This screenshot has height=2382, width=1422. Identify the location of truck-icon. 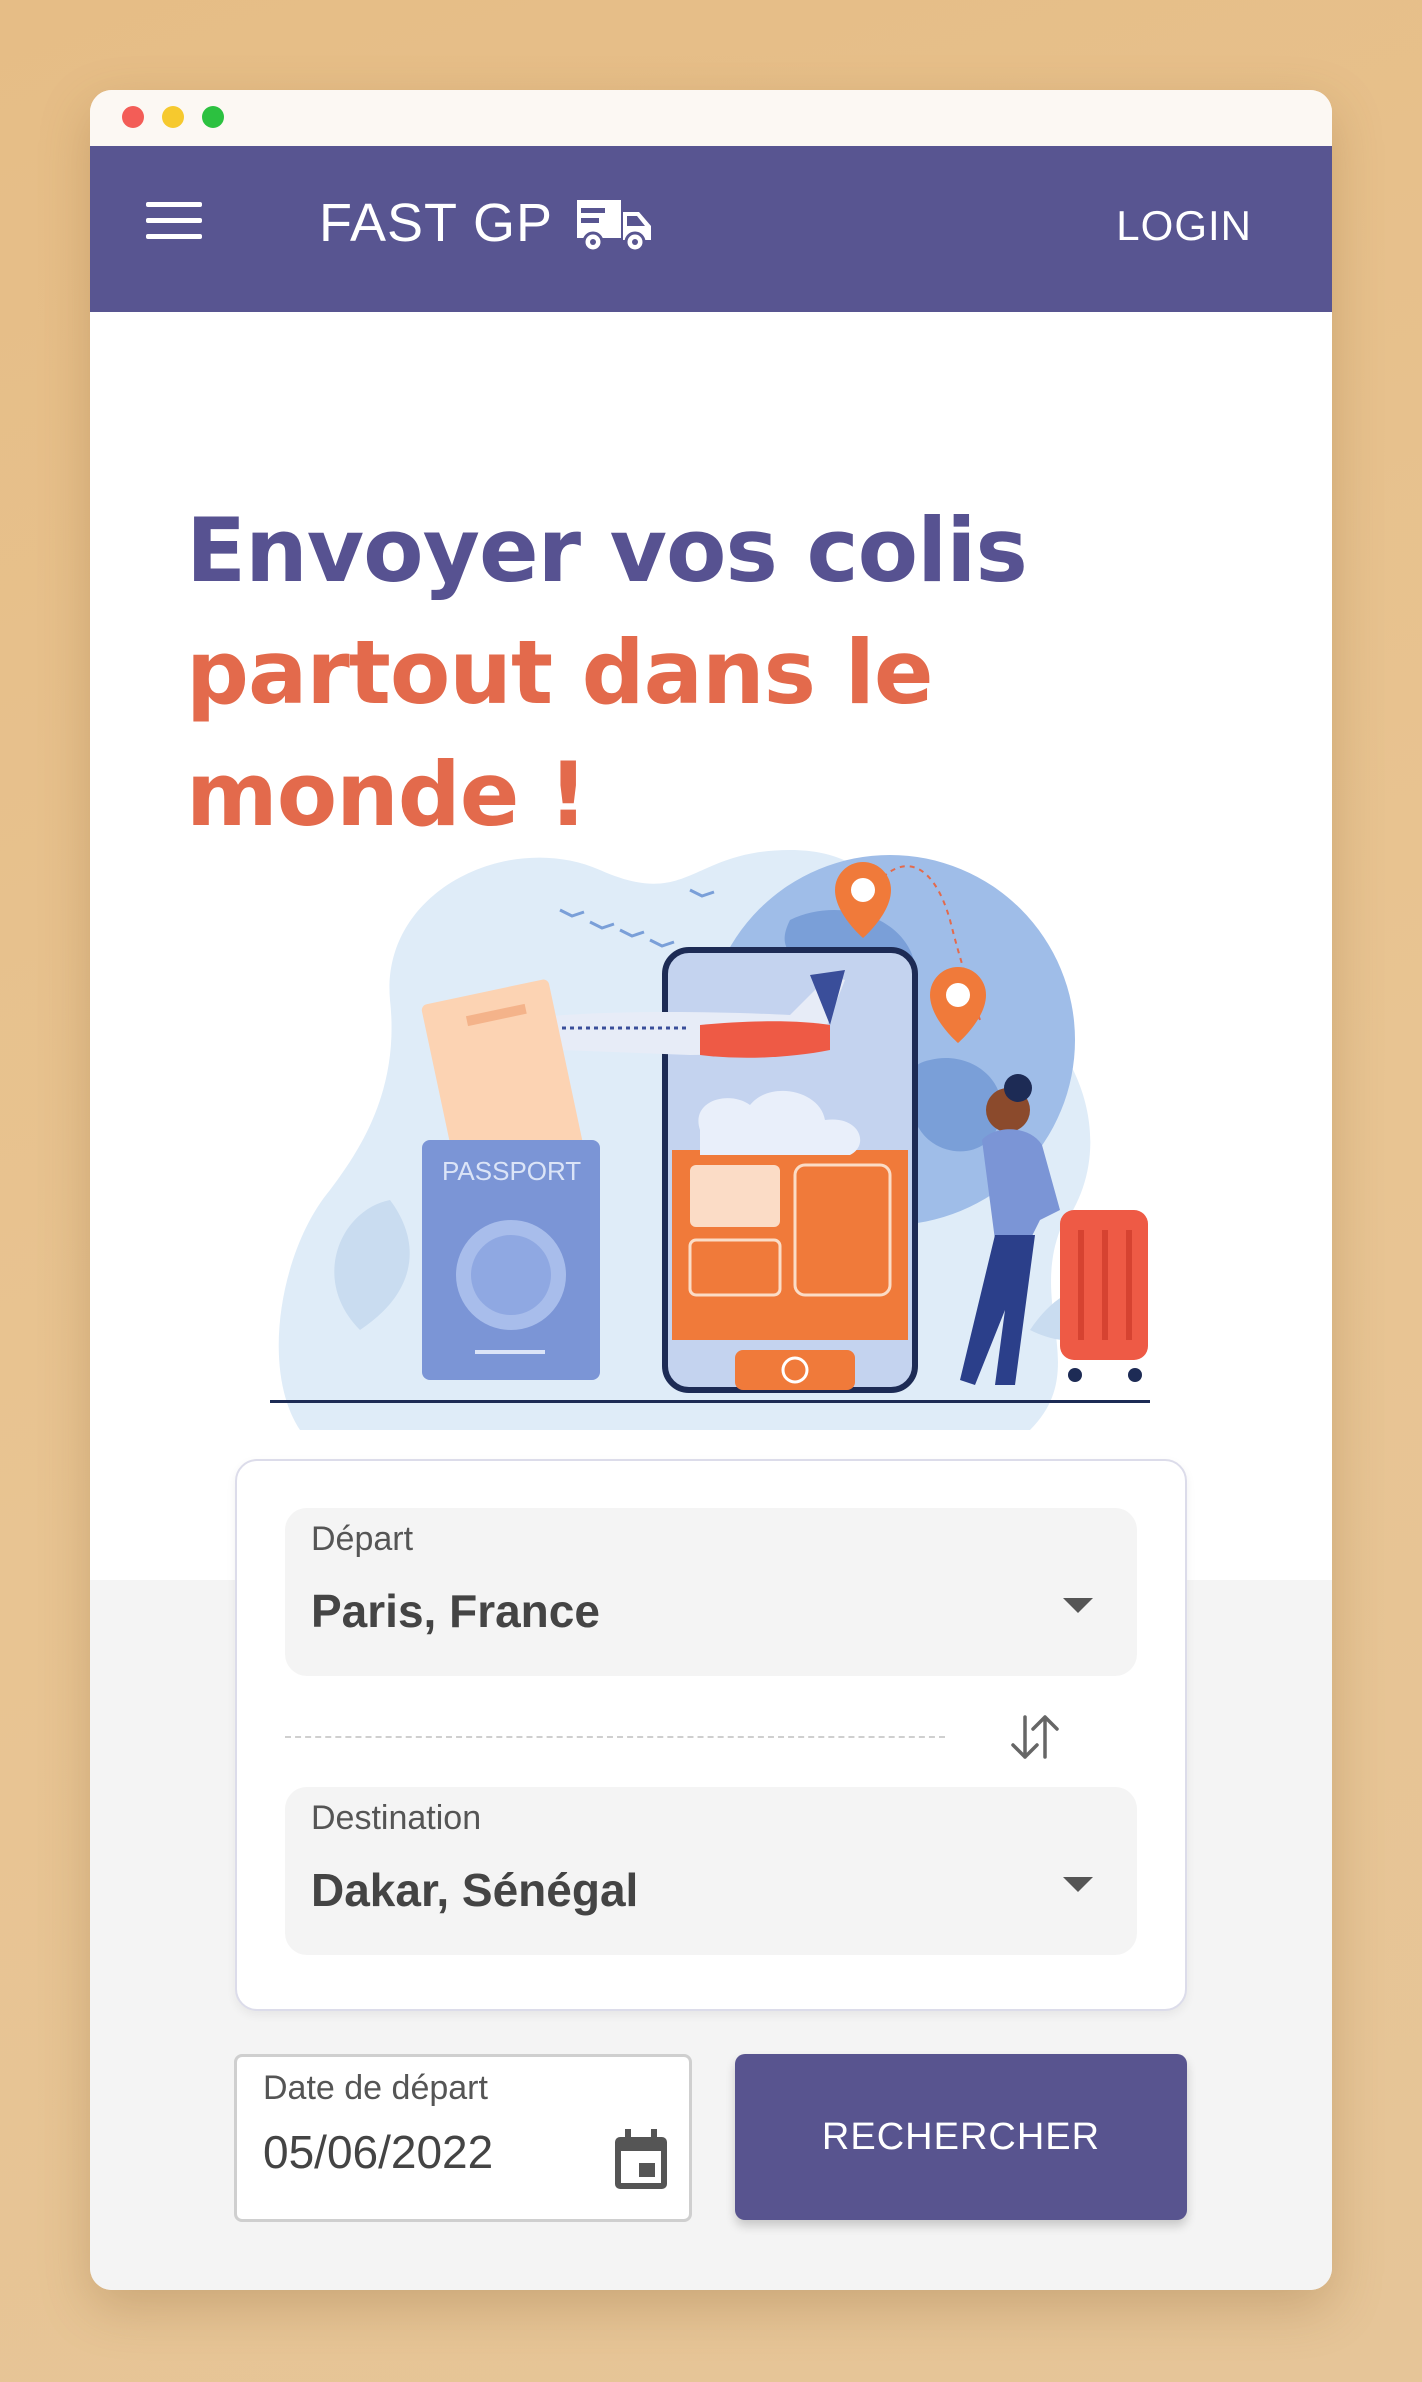
(614, 226).